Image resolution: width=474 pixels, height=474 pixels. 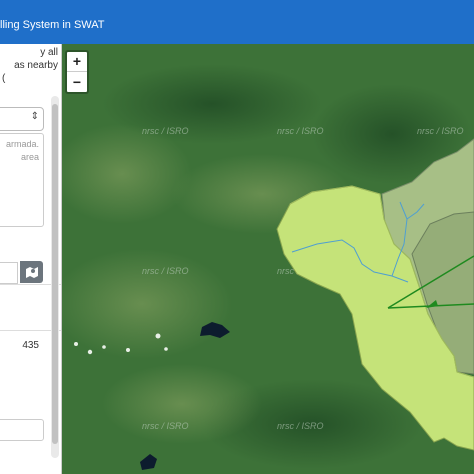 I want to click on description-textarea: armada. area, so click(x=22, y=180).